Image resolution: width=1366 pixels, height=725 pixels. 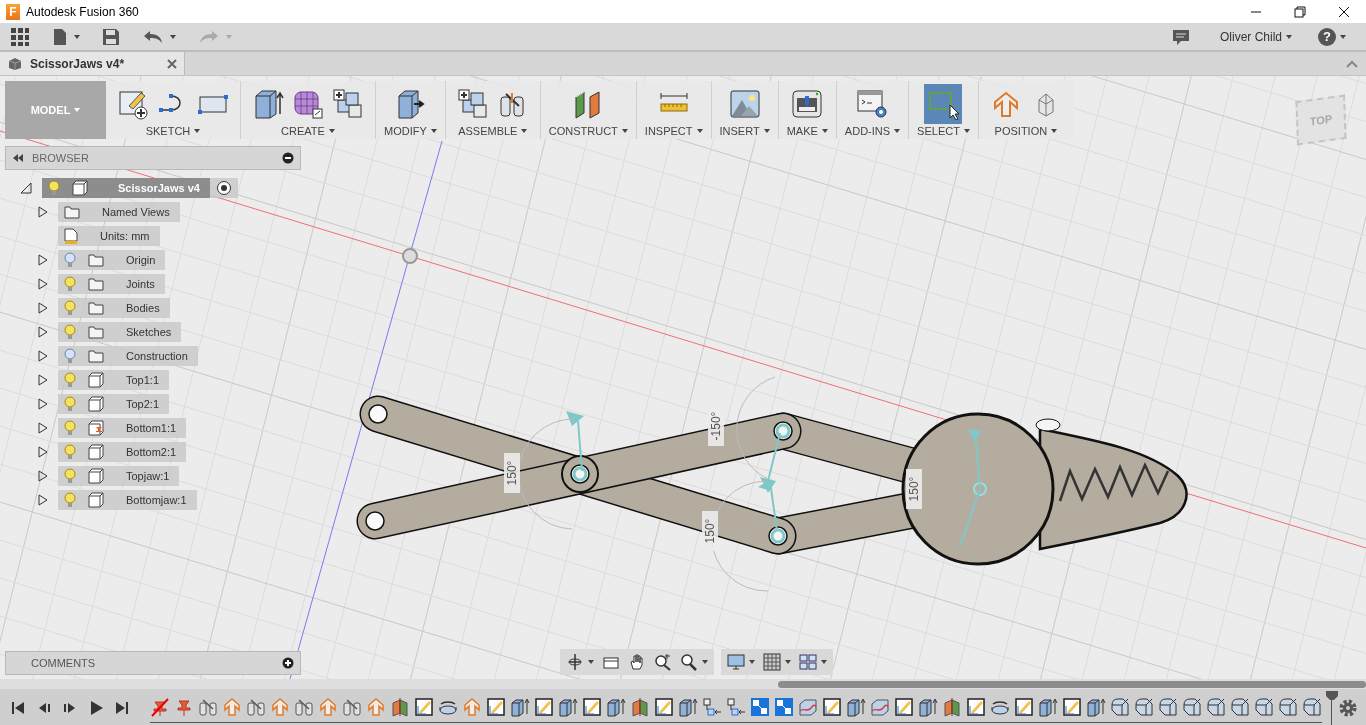 I want to click on toolbar-menu: CONSTRUCT, so click(x=588, y=131).